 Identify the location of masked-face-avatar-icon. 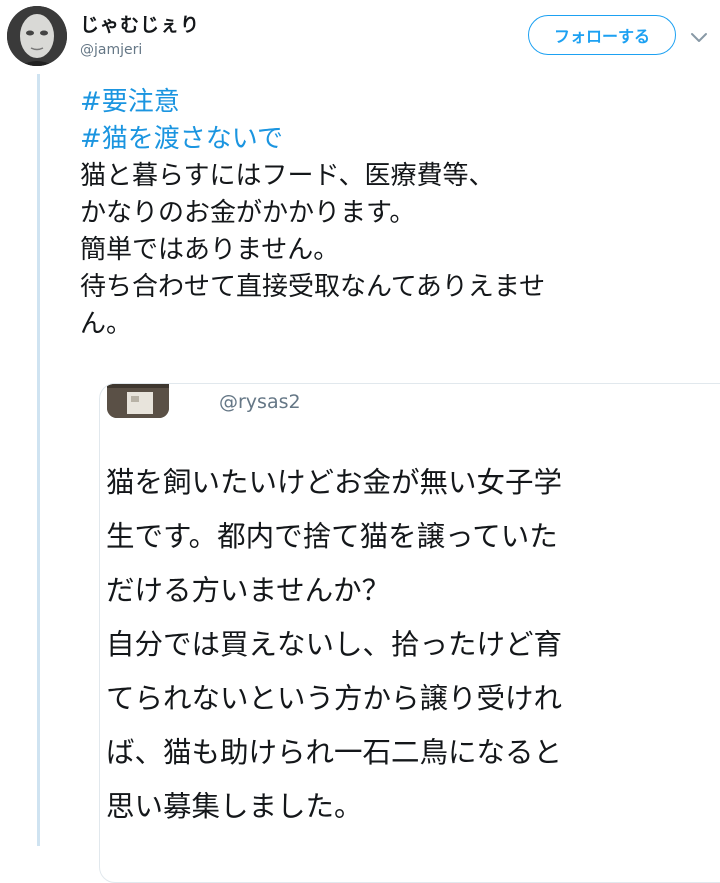
(37, 36).